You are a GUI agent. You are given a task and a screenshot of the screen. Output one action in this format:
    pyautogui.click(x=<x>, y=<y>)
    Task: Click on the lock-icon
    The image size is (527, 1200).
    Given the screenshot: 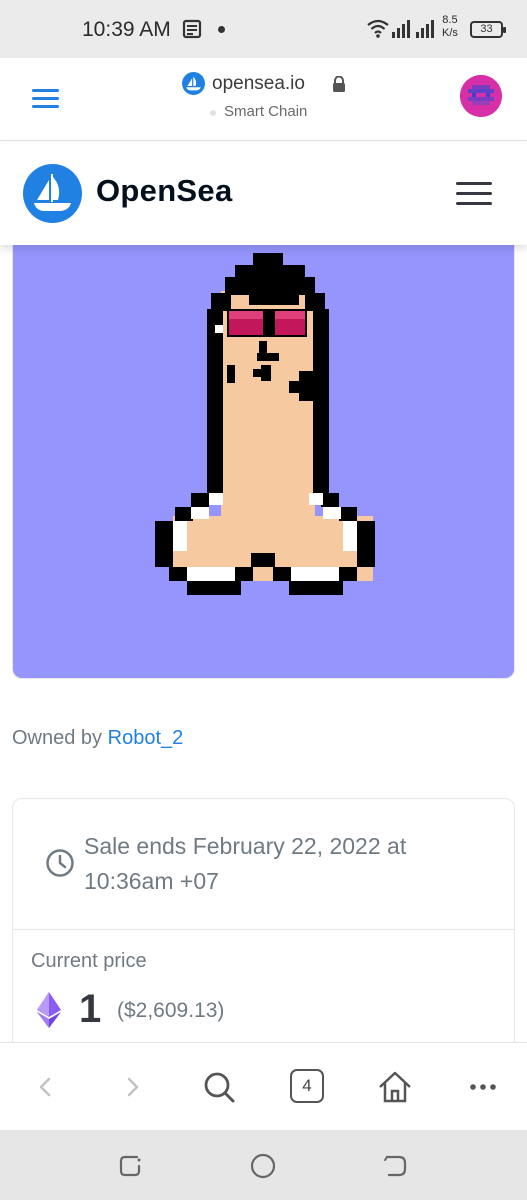 What is the action you would take?
    pyautogui.click(x=339, y=86)
    